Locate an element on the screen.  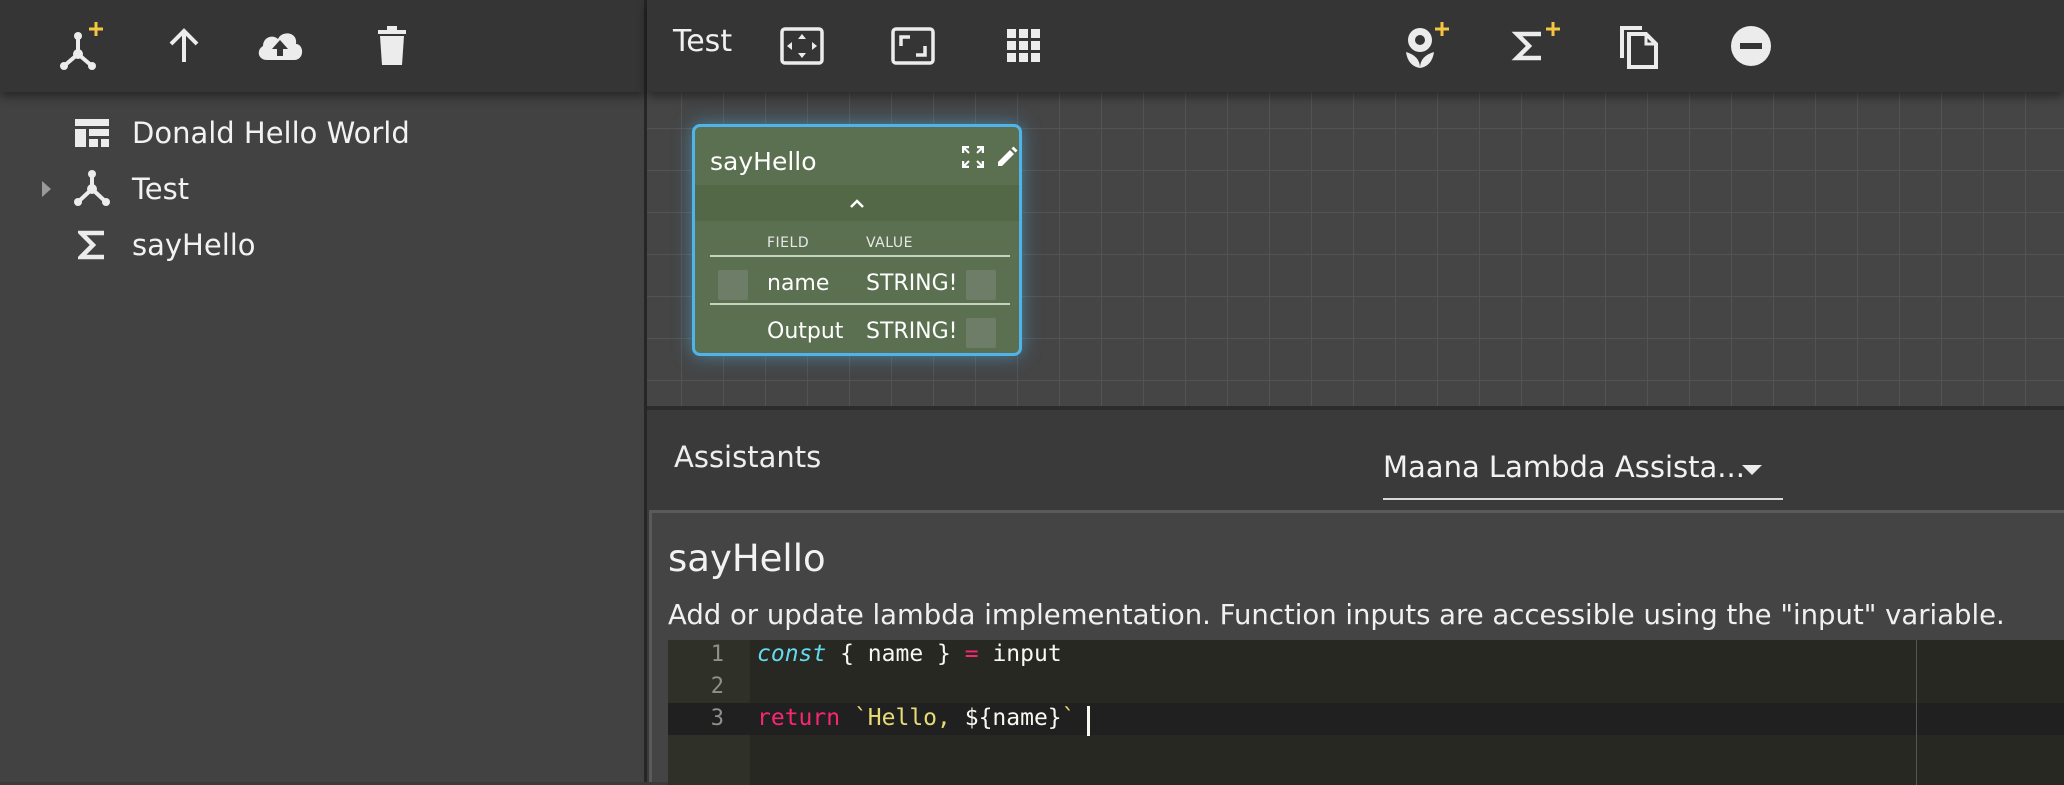
fullscreen-icon is located at coordinates (913, 46).